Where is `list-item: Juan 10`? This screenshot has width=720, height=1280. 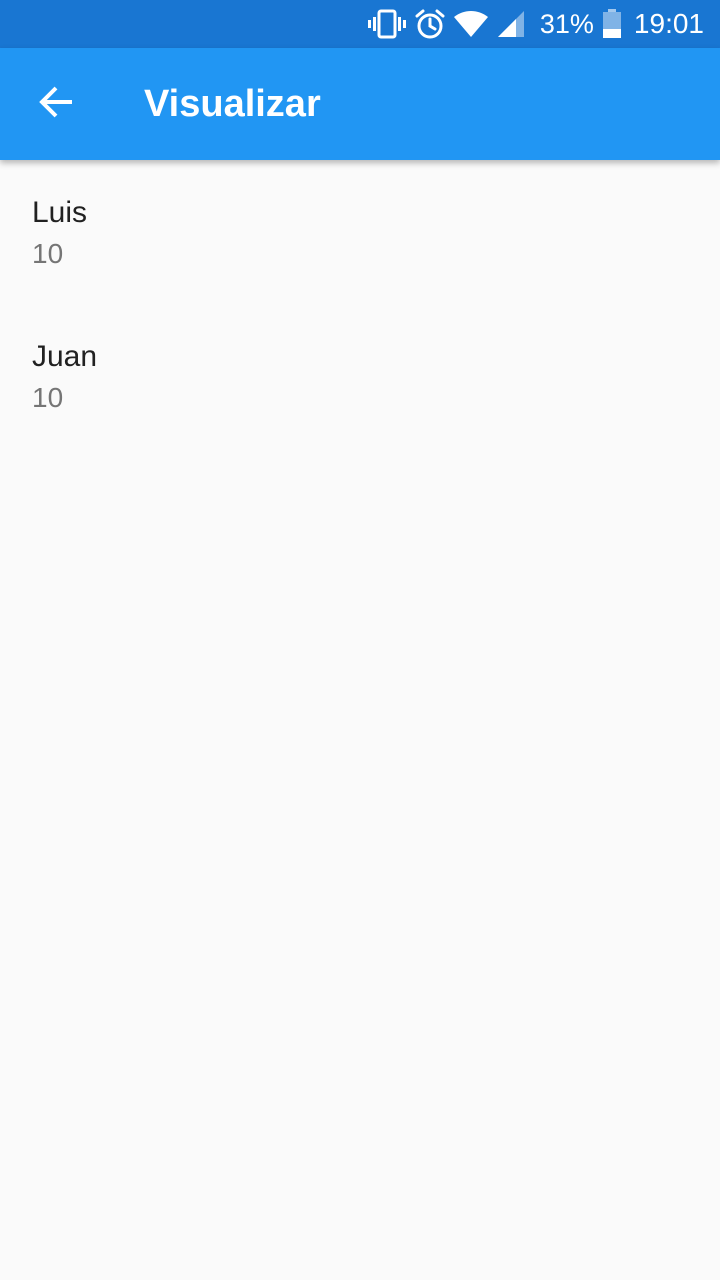
list-item: Juan 10 is located at coordinates (360, 376).